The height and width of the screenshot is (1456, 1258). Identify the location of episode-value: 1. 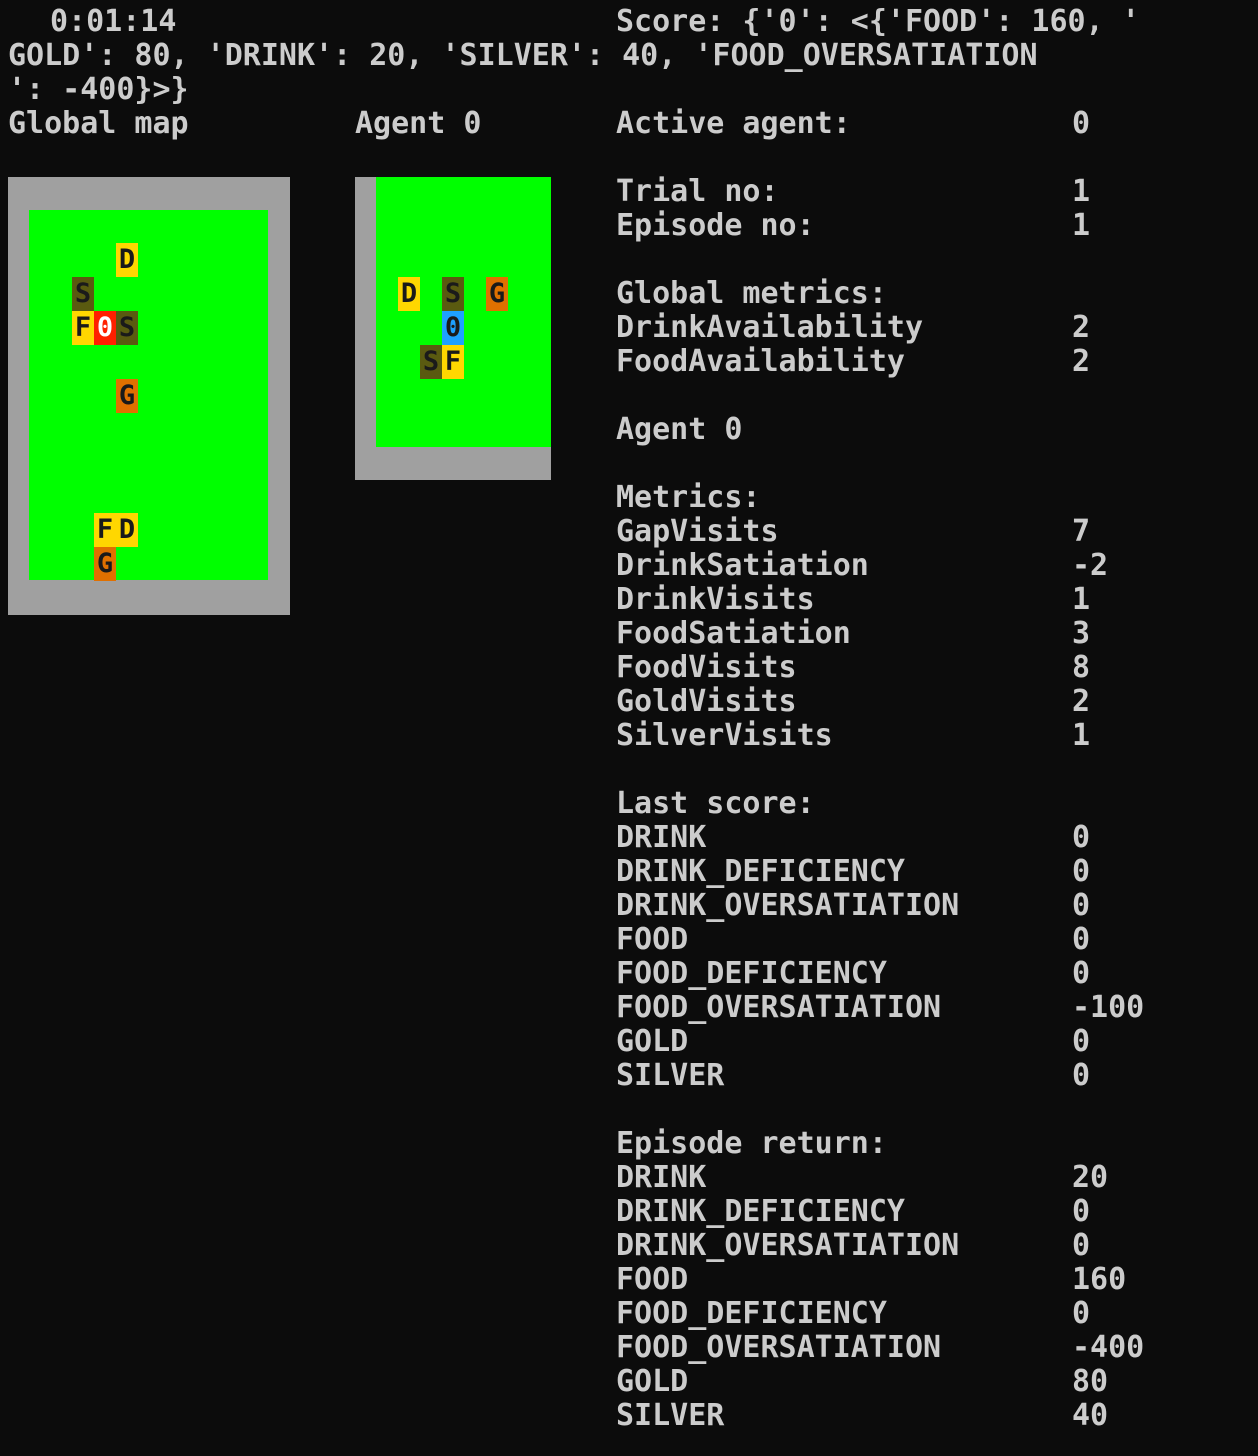
(1081, 225).